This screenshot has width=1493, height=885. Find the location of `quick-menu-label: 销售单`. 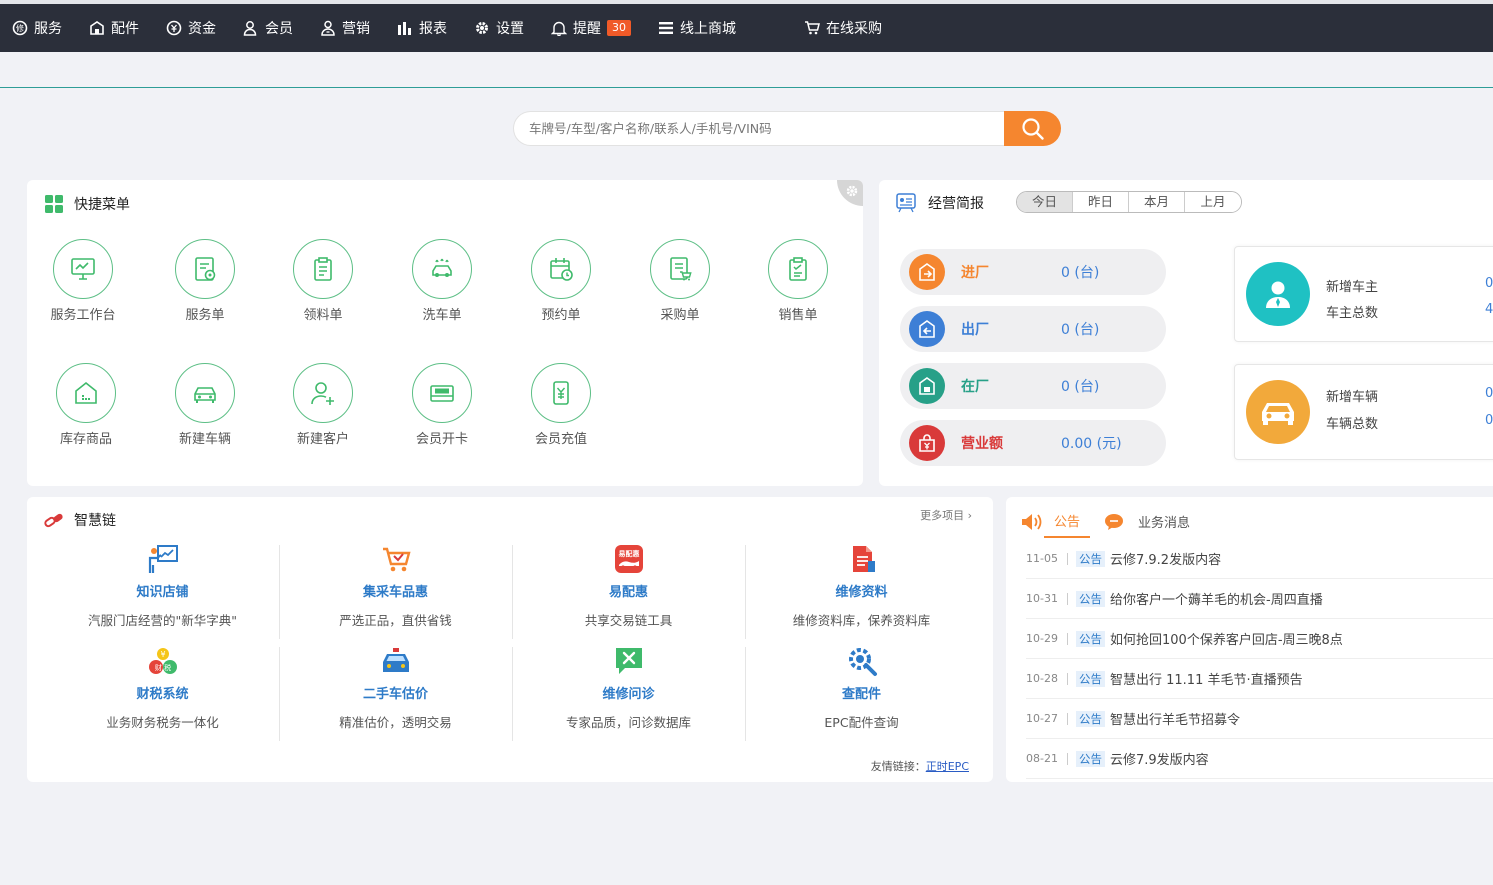

quick-menu-label: 销售单 is located at coordinates (798, 315).